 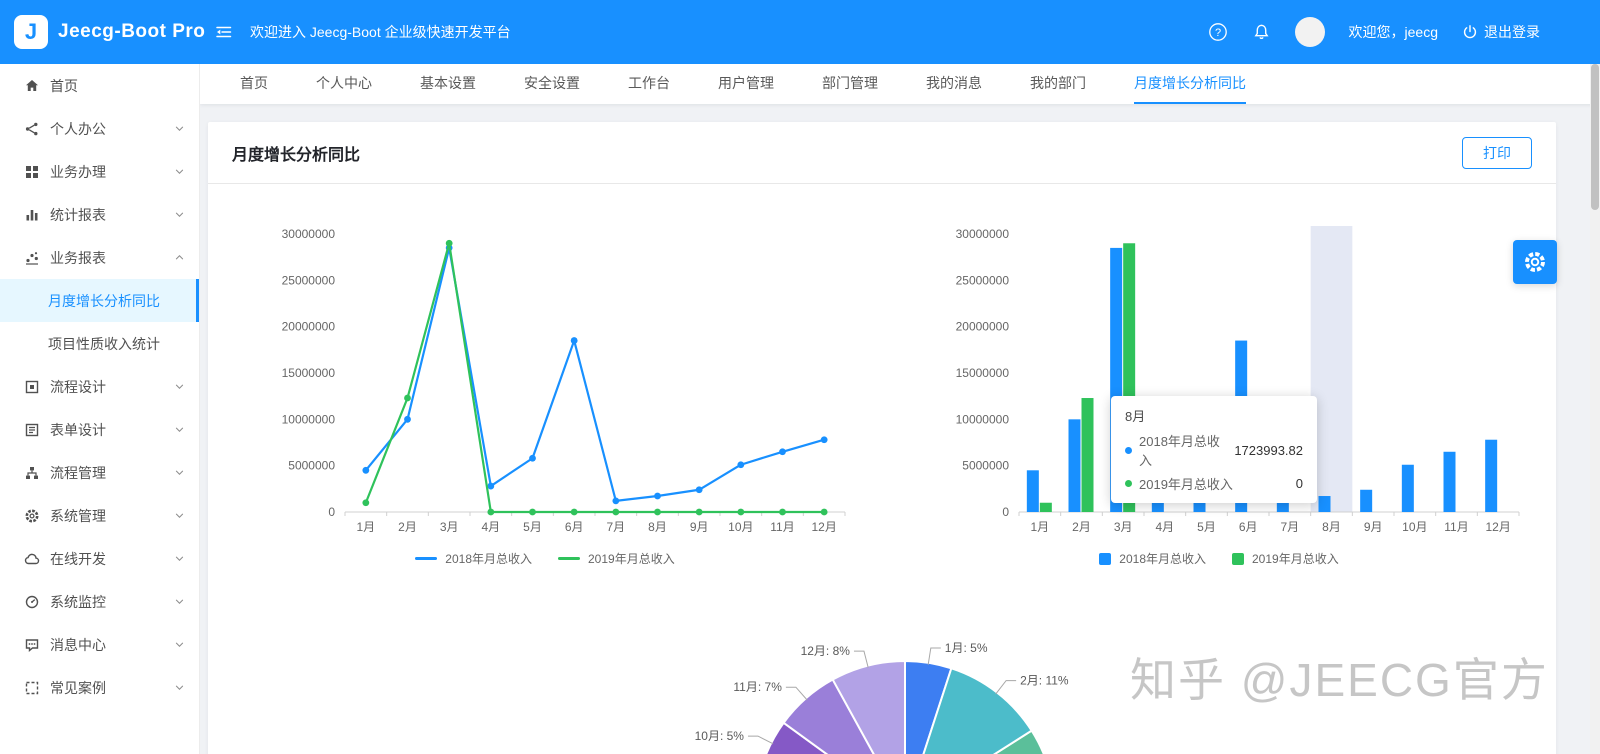 I want to click on svg-text: 0, so click(x=331, y=512).